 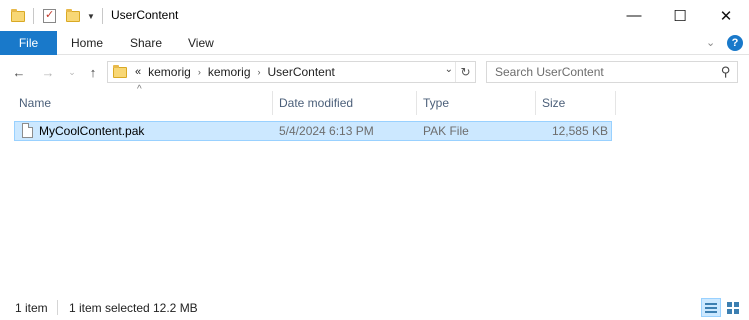 I want to click on close-icon: ✕, so click(x=726, y=16).